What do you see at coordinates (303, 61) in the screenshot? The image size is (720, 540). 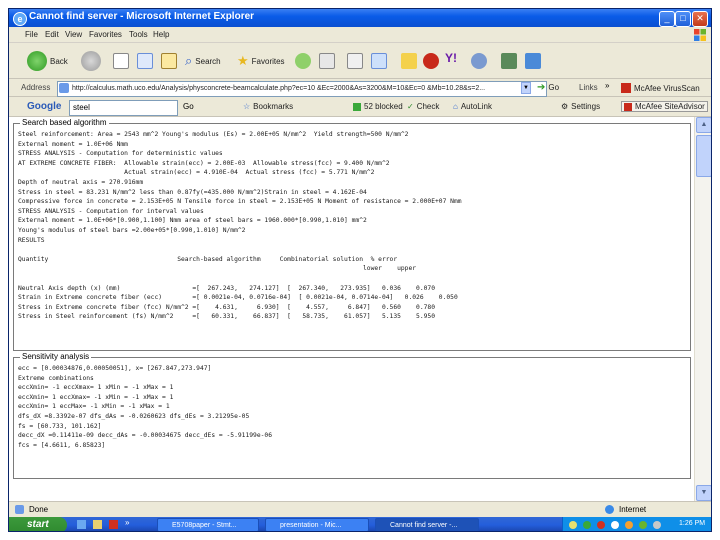 I see `history-icon` at bounding box center [303, 61].